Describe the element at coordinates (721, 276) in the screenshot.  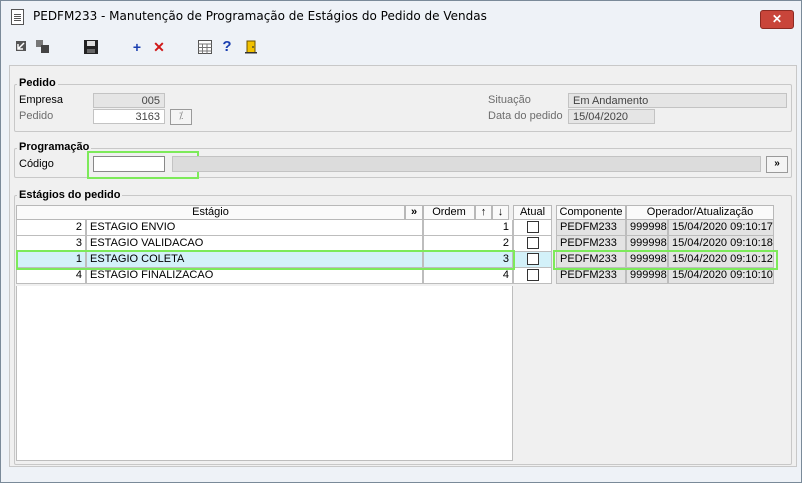
I see `cell-atualizacao: 15/04/2020 09:10:10` at that location.